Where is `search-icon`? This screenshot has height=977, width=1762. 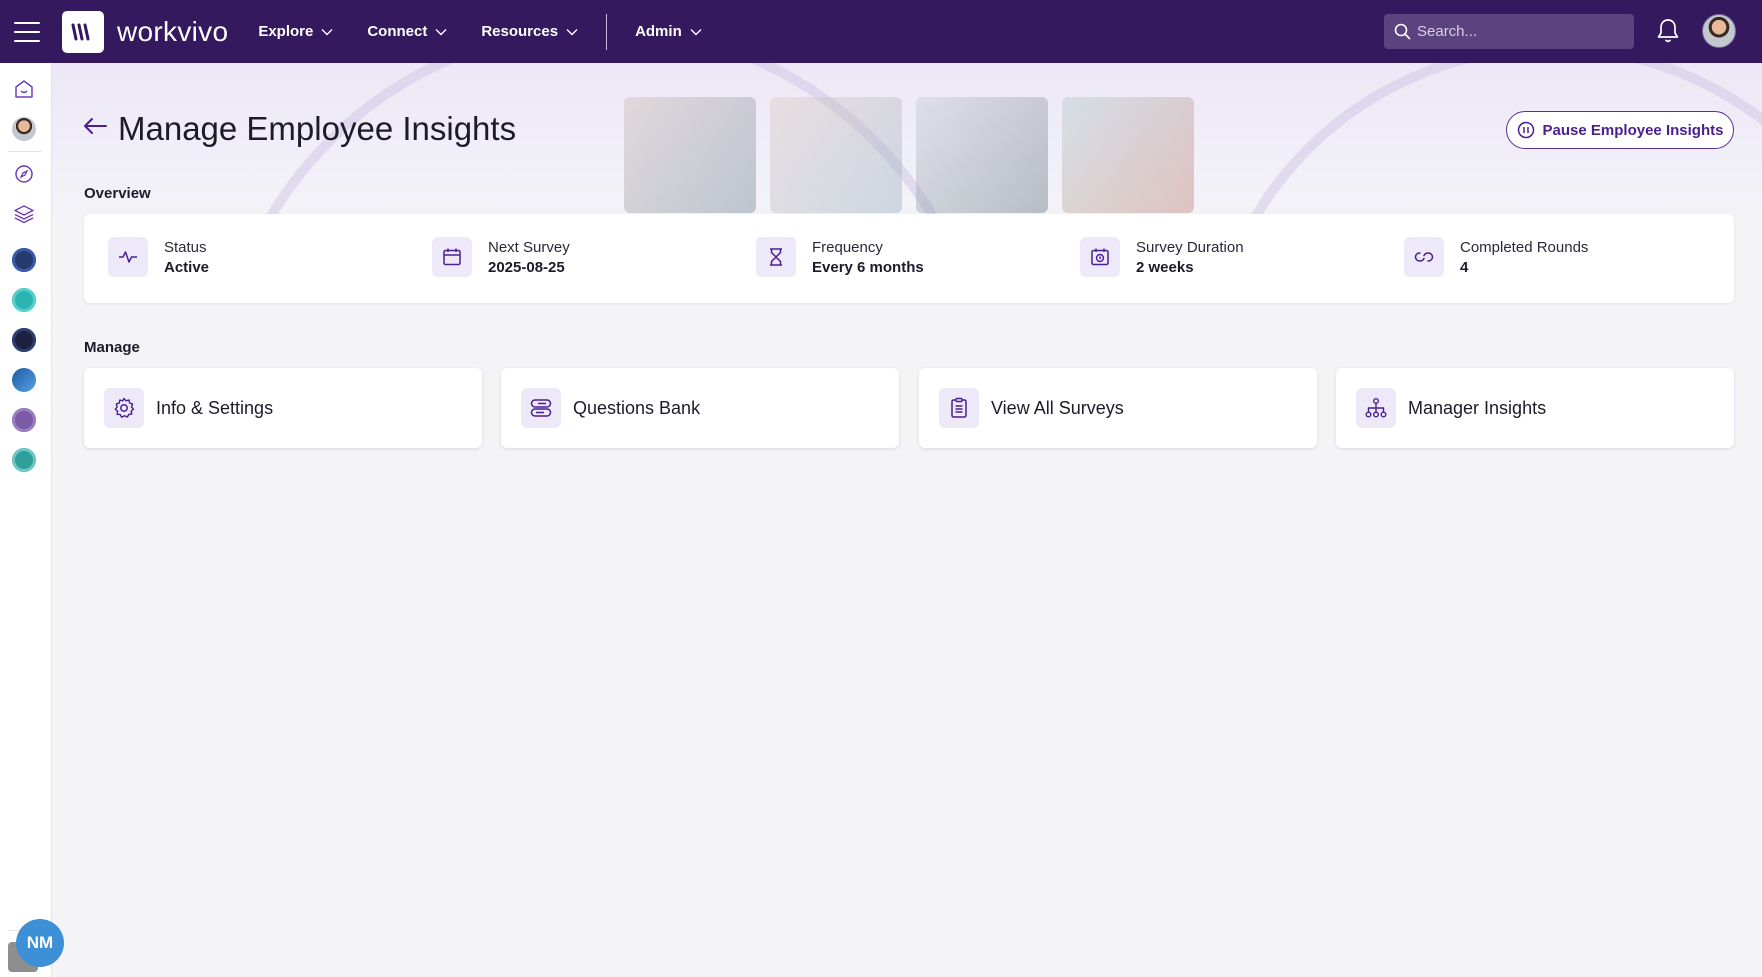
search-icon is located at coordinates (1402, 31).